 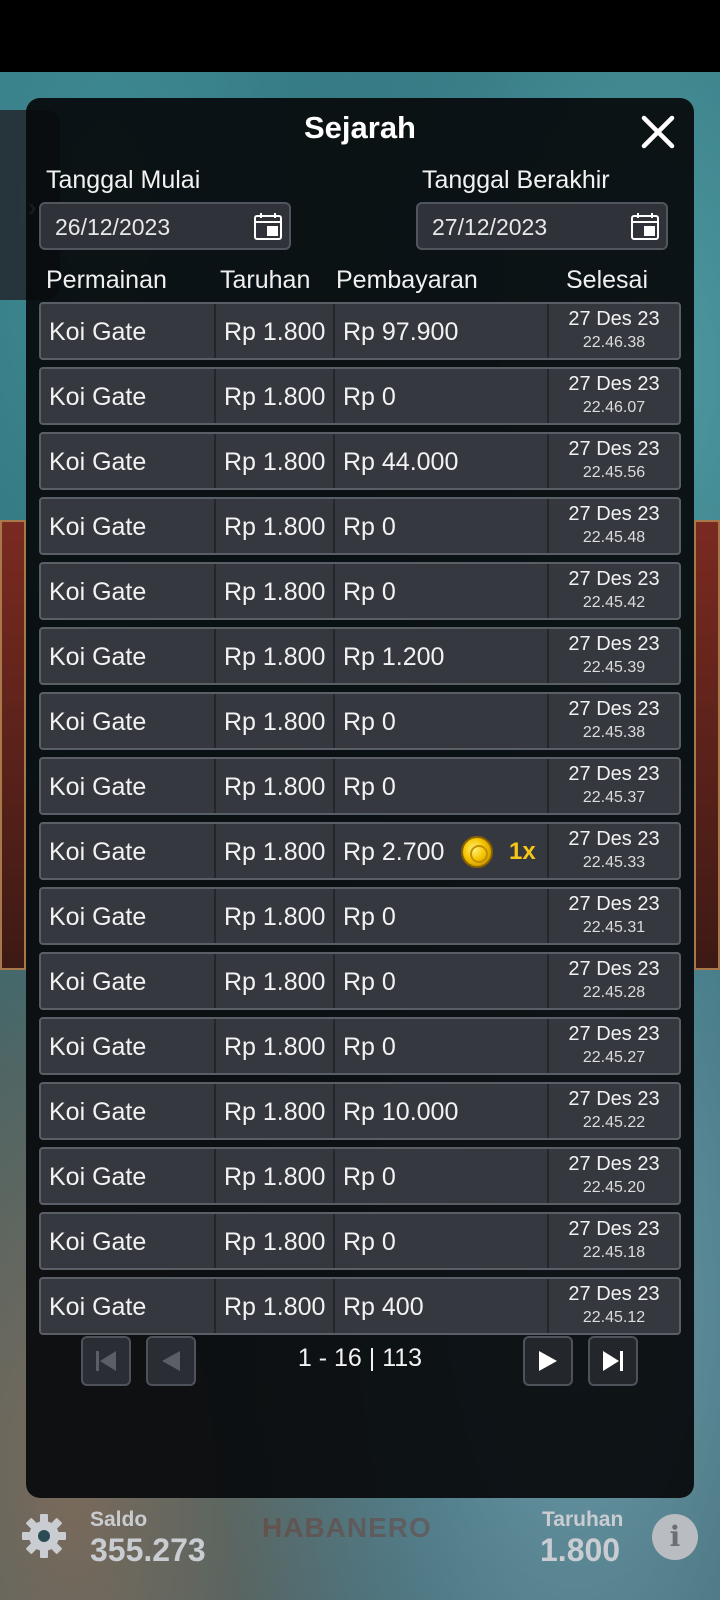 What do you see at coordinates (675, 1537) in the screenshot?
I see `info-icon: i` at bounding box center [675, 1537].